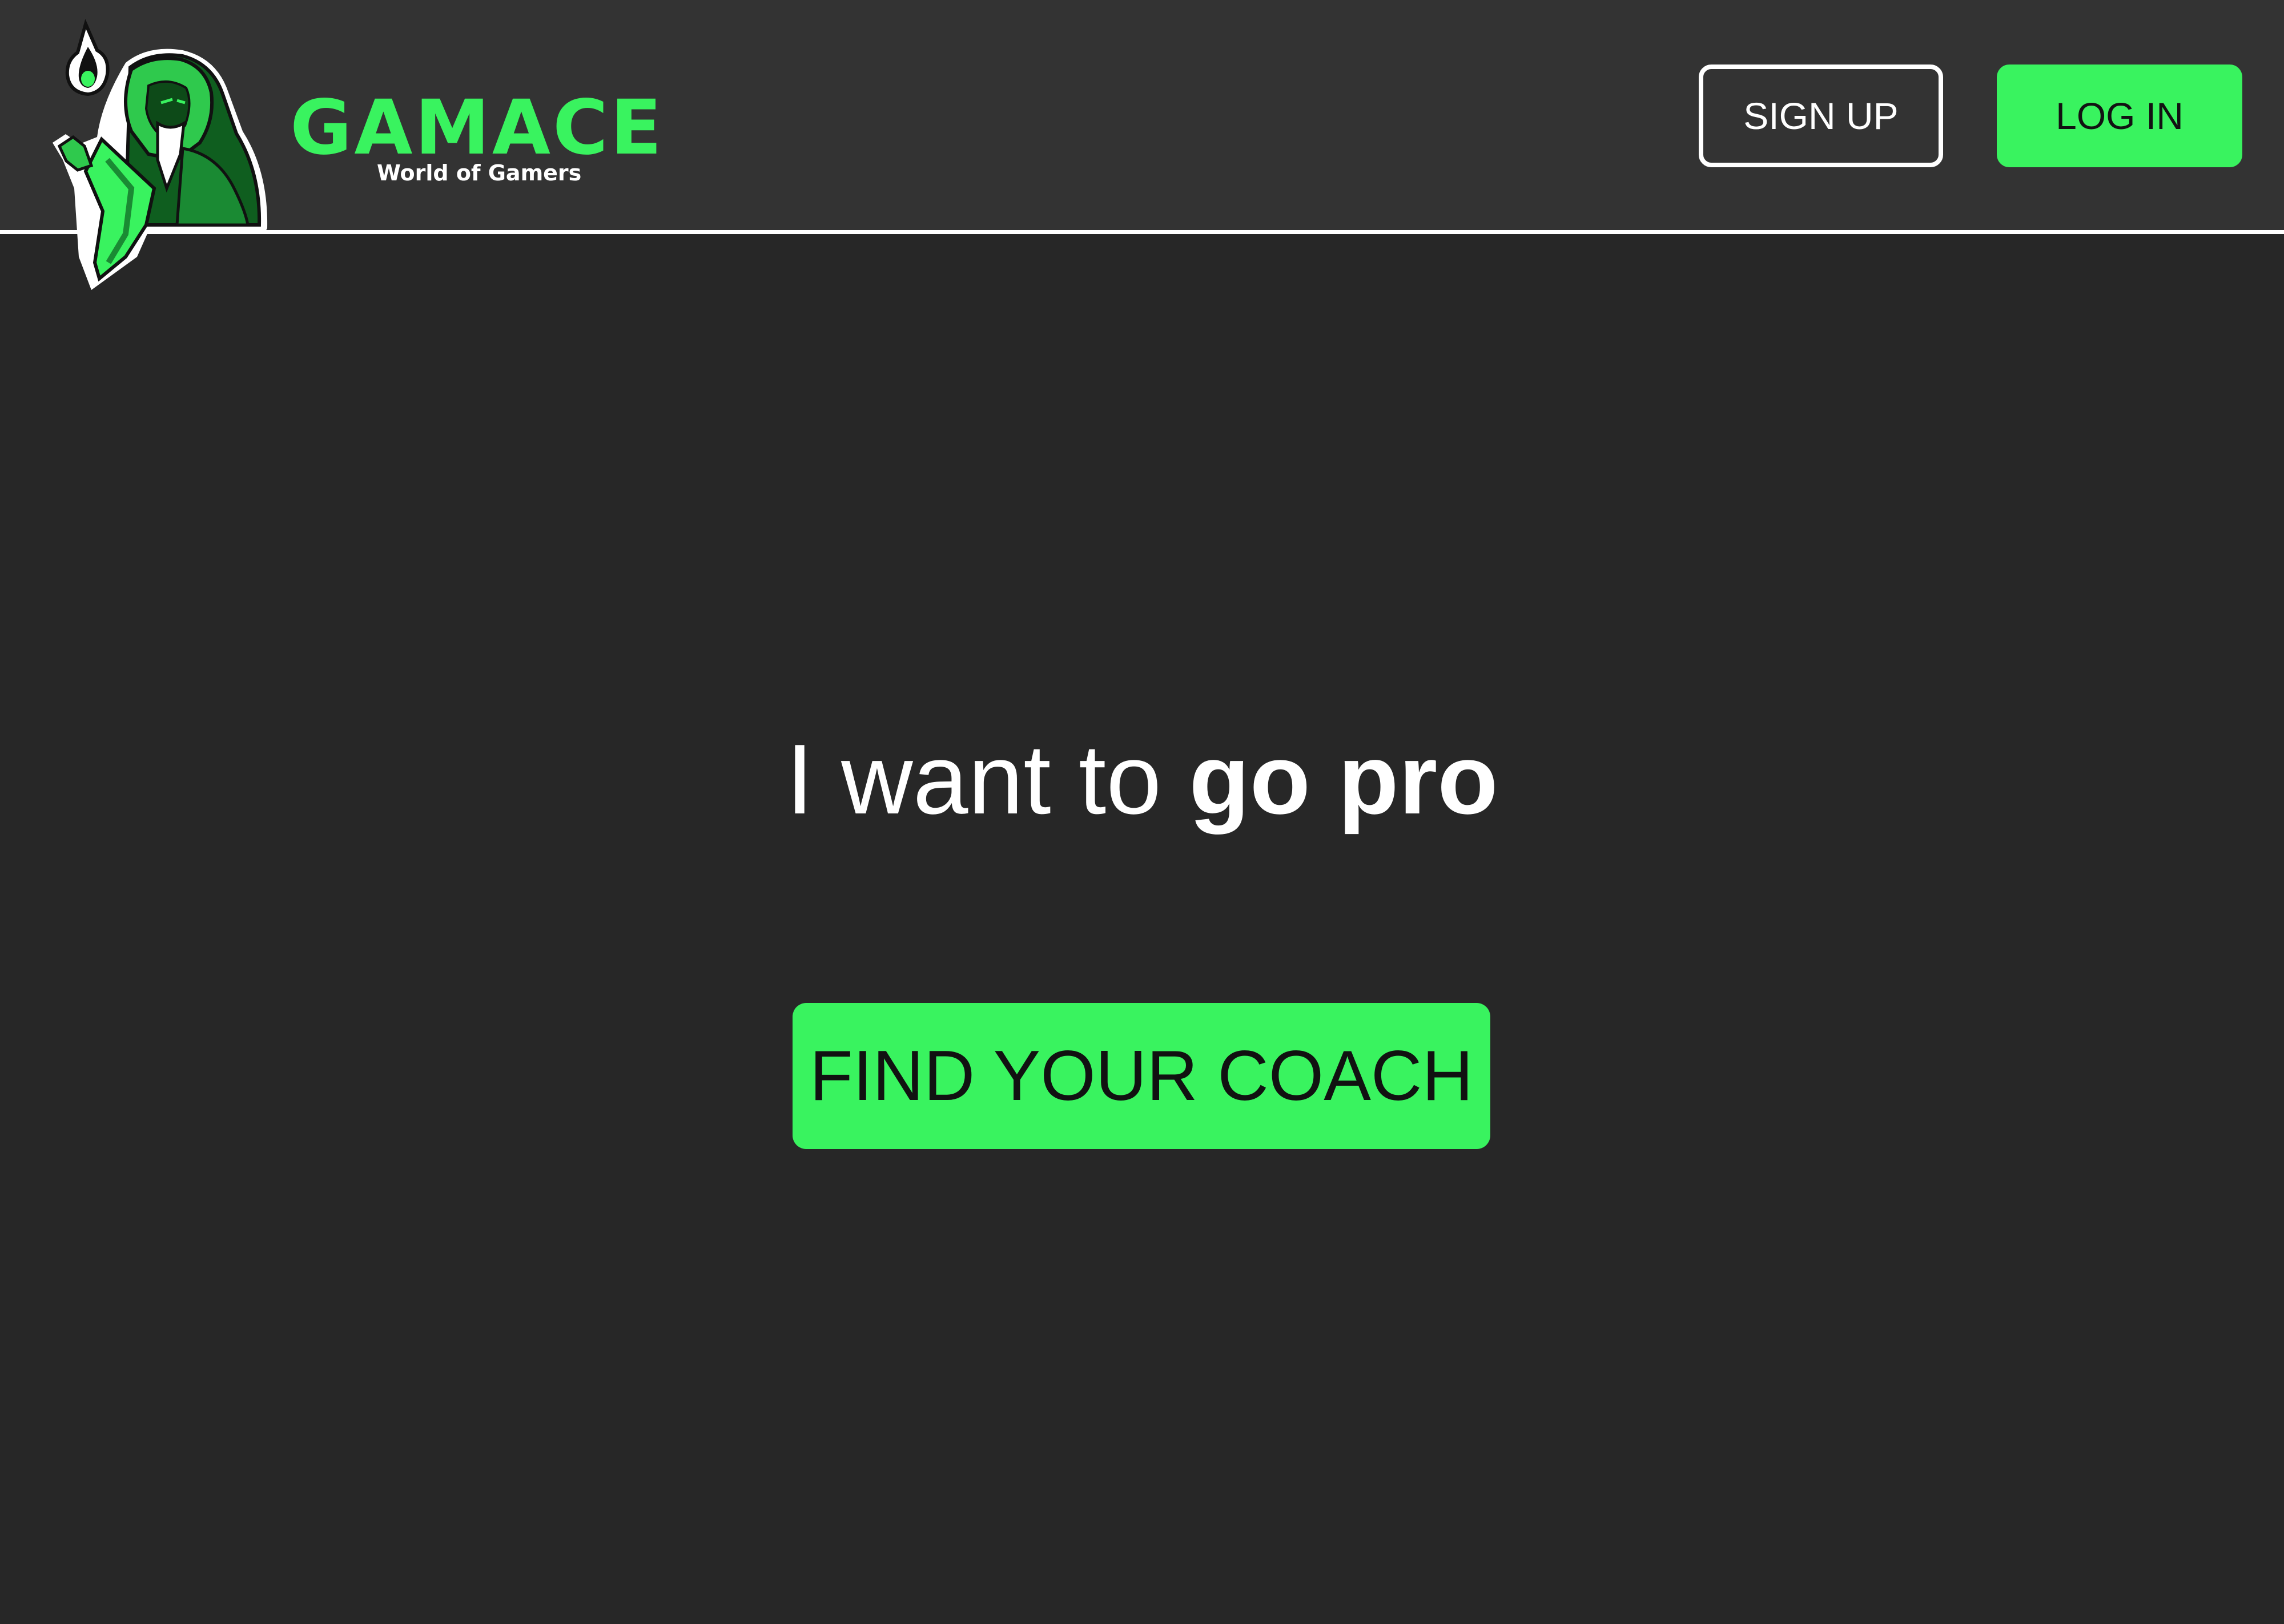 The width and height of the screenshot is (2284, 1624). Describe the element at coordinates (1821, 116) in the screenshot. I see `sign-up-button: SIGN UP` at that location.